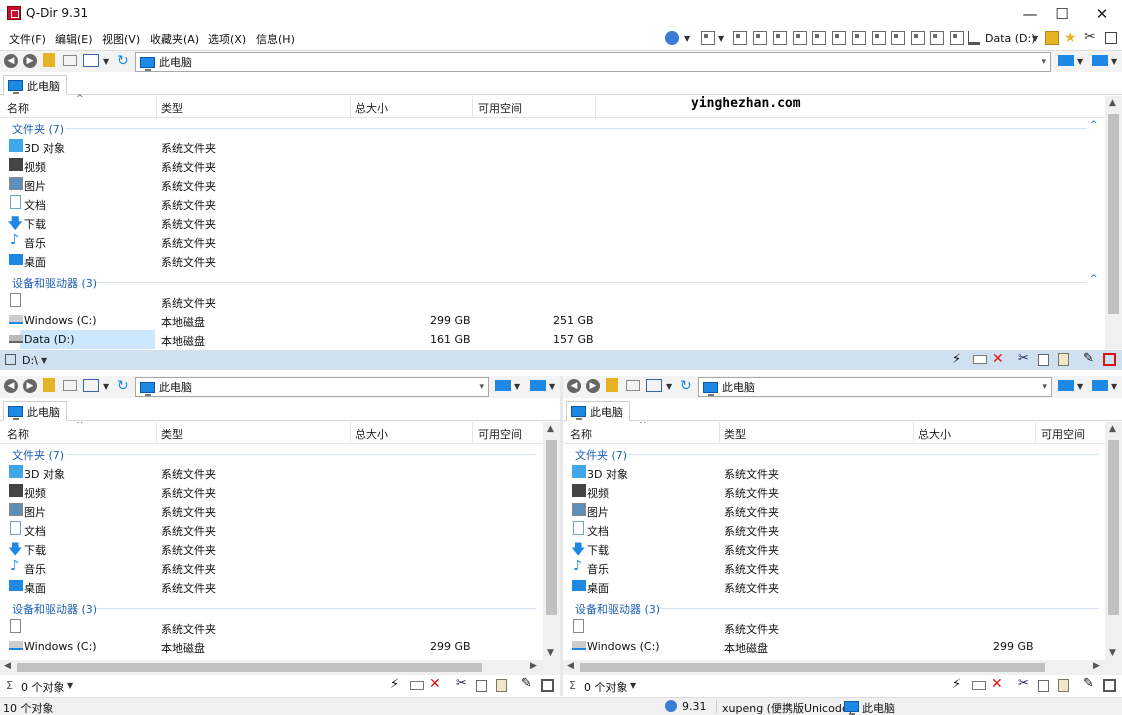 The height and width of the screenshot is (715, 1122). What do you see at coordinates (819, 38) in the screenshot?
I see `layout-5-icon` at bounding box center [819, 38].